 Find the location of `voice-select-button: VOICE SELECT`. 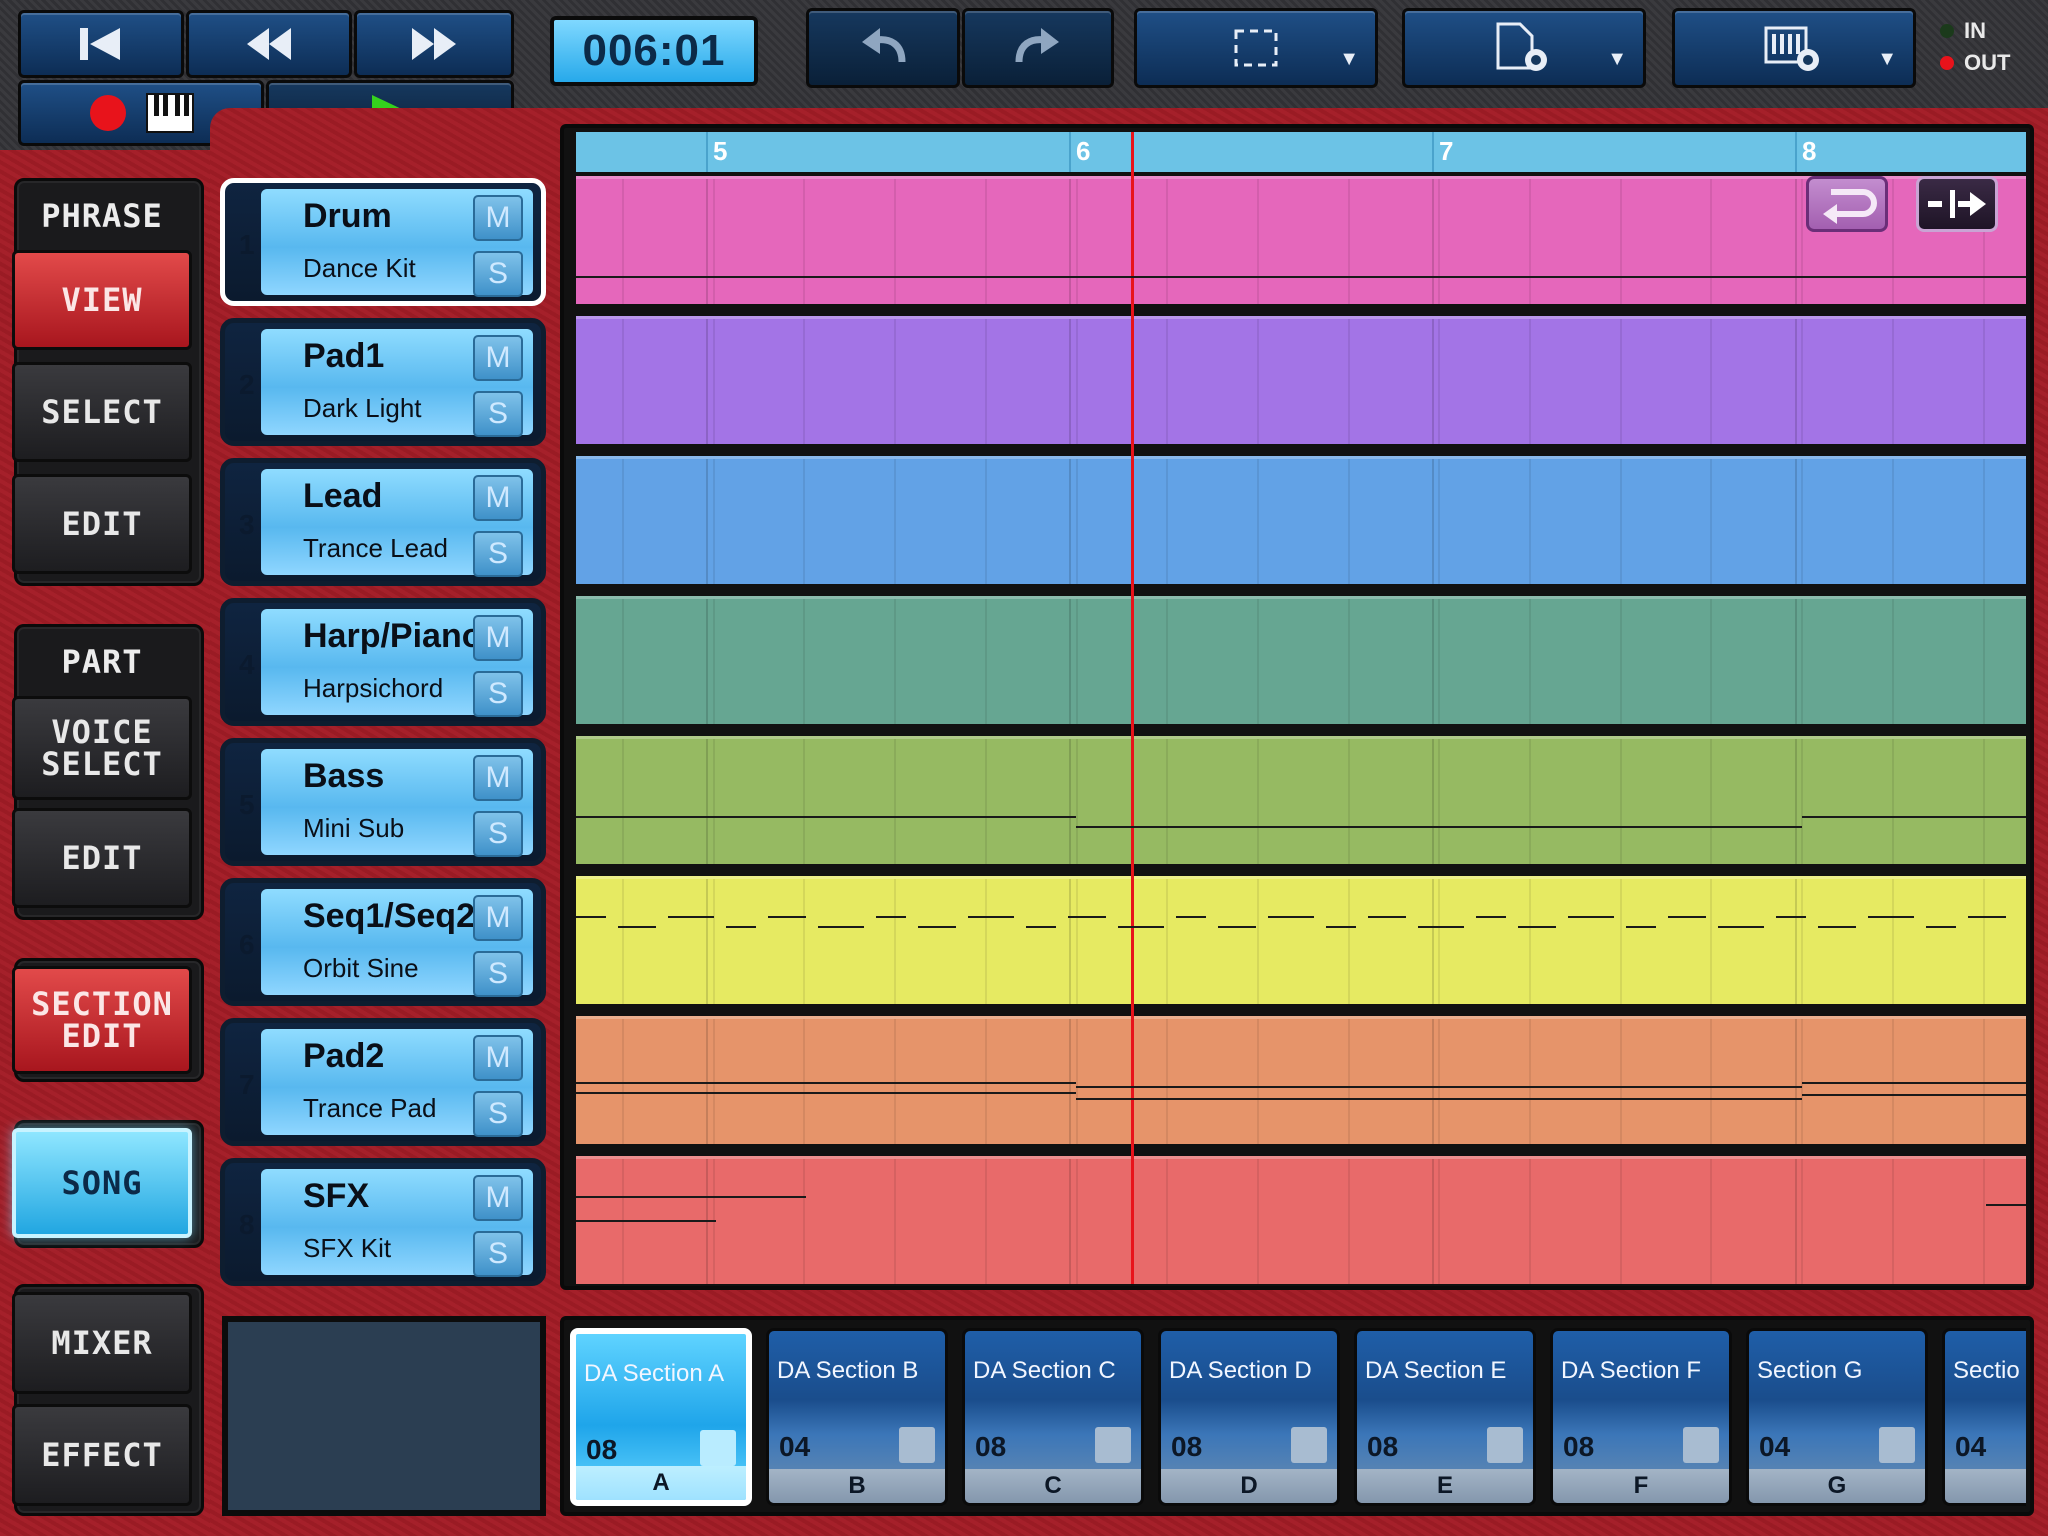

voice-select-button: VOICE SELECT is located at coordinates (102, 748).